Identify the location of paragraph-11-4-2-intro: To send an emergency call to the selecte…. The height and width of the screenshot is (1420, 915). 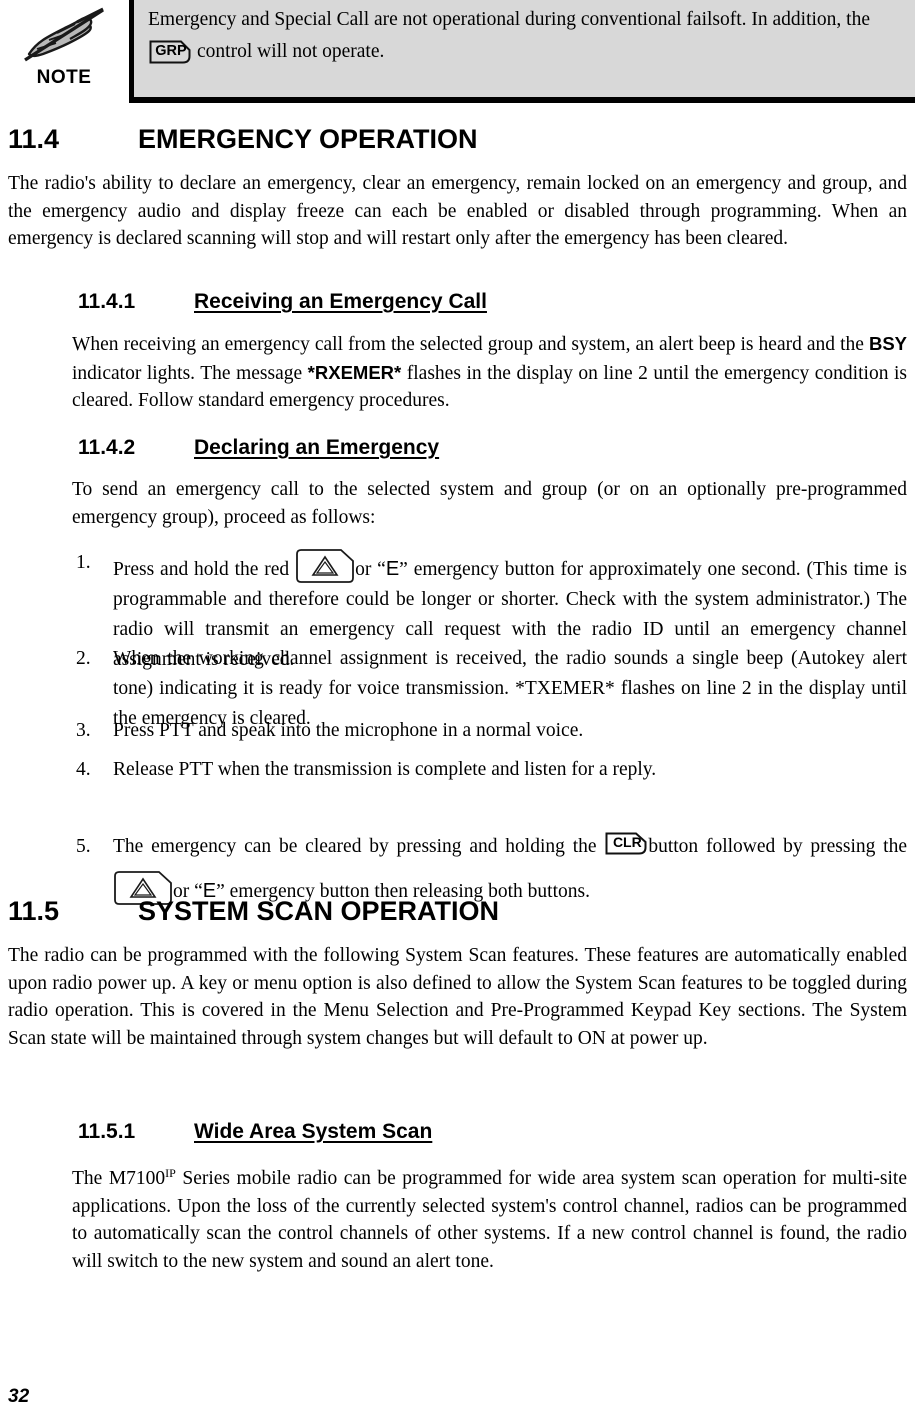
(489, 503).